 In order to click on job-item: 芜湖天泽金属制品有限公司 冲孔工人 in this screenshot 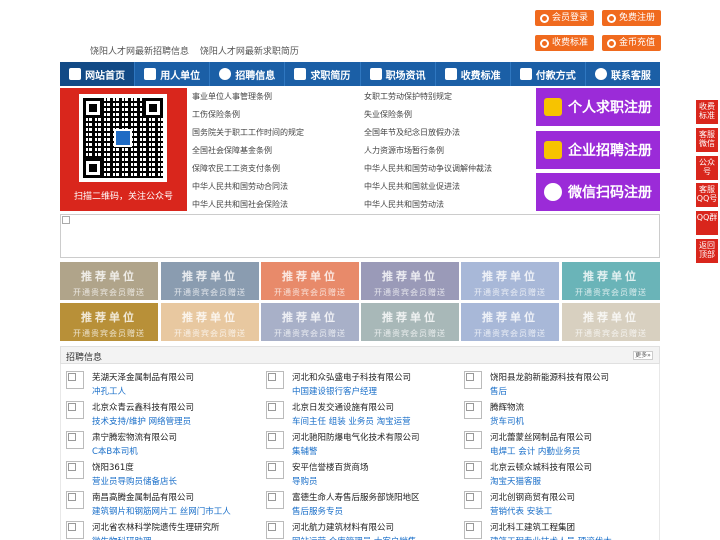, I will do `click(156, 382)`.